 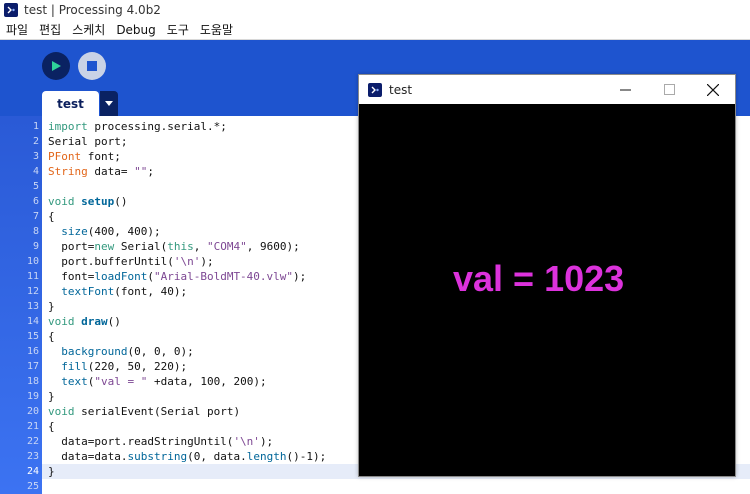 I want to click on menu-edit: 편집, so click(x=50, y=29).